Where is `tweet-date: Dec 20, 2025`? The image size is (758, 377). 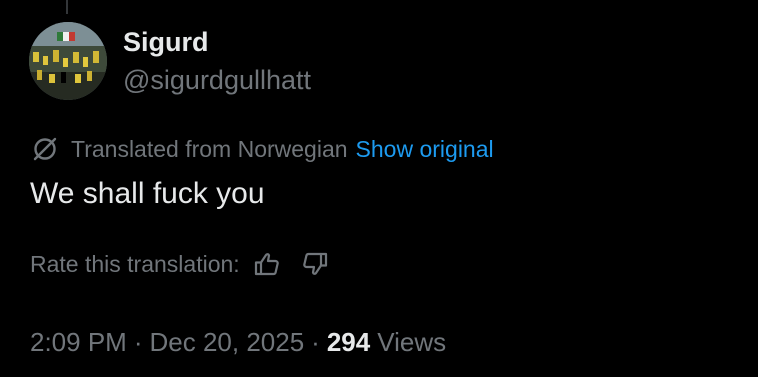
tweet-date: Dec 20, 2025 is located at coordinates (227, 342).